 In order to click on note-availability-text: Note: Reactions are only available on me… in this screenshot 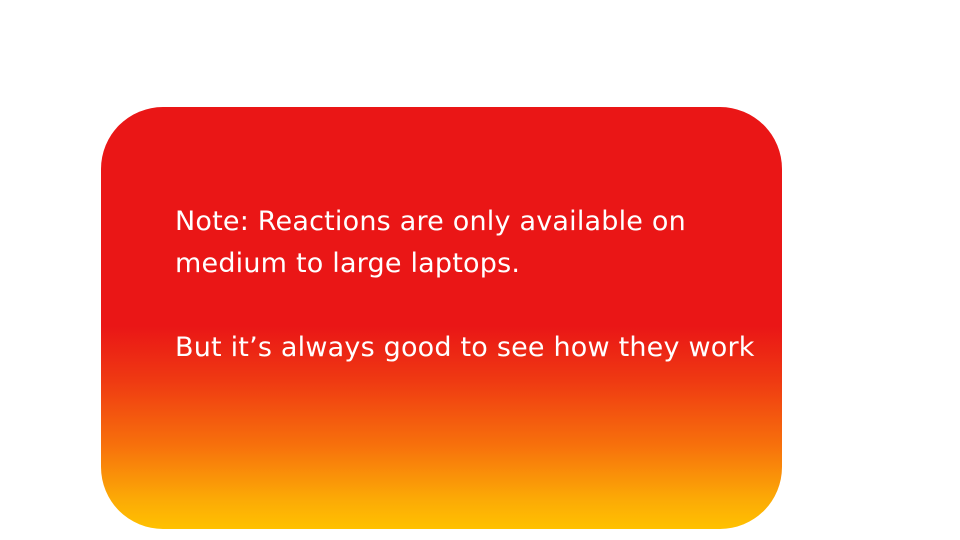, I will do `click(430, 242)`.